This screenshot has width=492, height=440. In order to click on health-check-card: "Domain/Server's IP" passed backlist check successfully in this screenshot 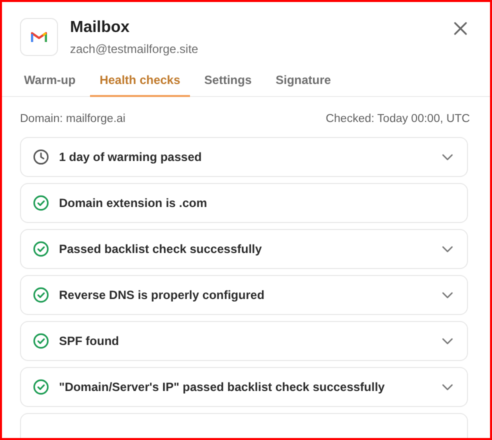, I will do `click(244, 387)`.